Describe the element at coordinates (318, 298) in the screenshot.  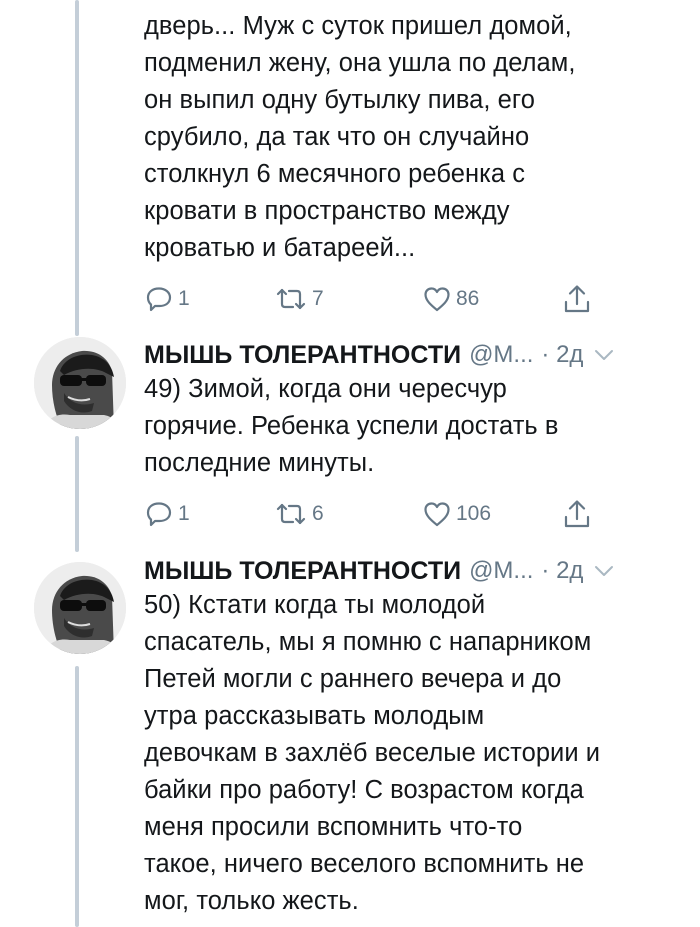
I see `retweet-count: 7` at that location.